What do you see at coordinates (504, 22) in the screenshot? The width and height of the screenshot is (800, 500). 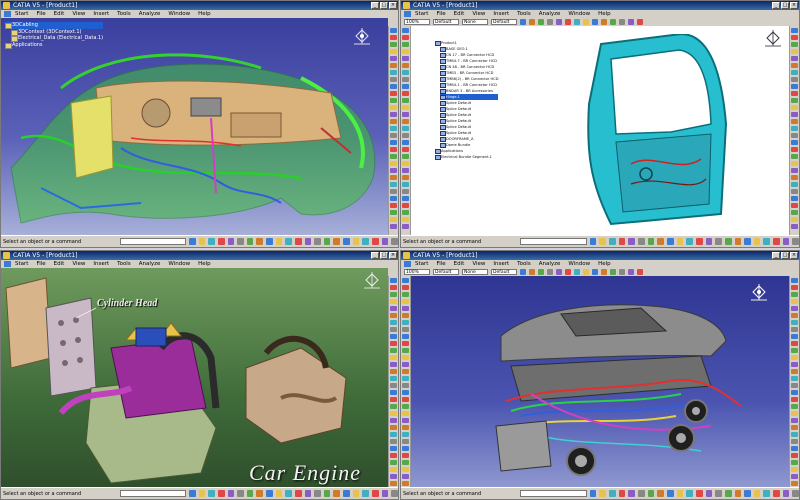 I see `render-combo: Default` at bounding box center [504, 22].